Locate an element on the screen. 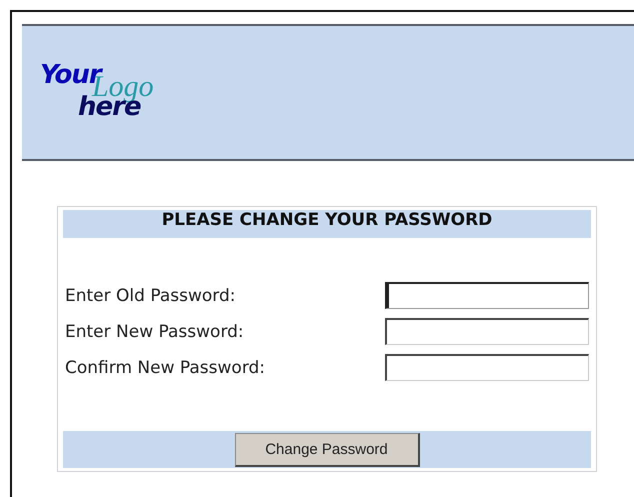 The height and width of the screenshot is (497, 634). form-title: PLEASE CHANGE YOUR PASSWORD is located at coordinates (327, 224).